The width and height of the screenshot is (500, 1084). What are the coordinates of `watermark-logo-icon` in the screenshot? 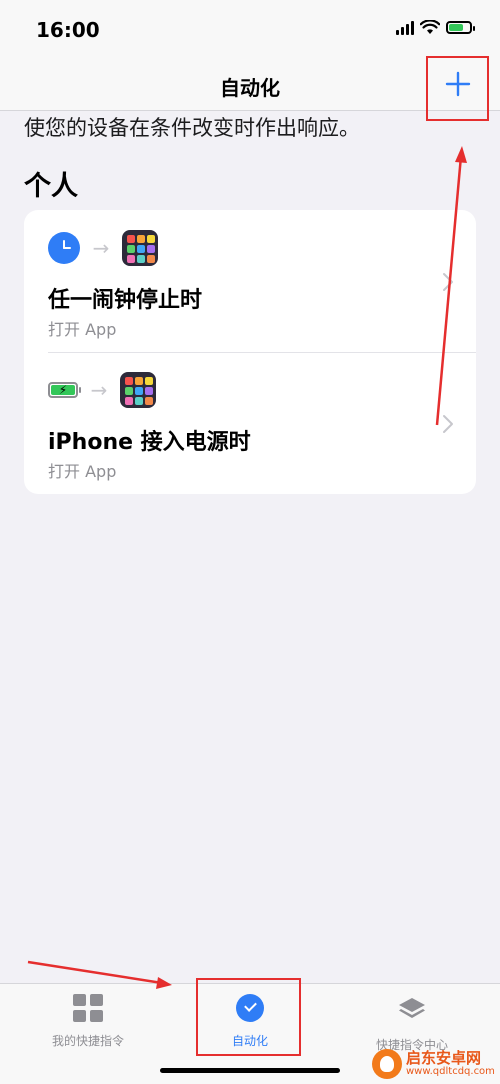 It's located at (387, 1064).